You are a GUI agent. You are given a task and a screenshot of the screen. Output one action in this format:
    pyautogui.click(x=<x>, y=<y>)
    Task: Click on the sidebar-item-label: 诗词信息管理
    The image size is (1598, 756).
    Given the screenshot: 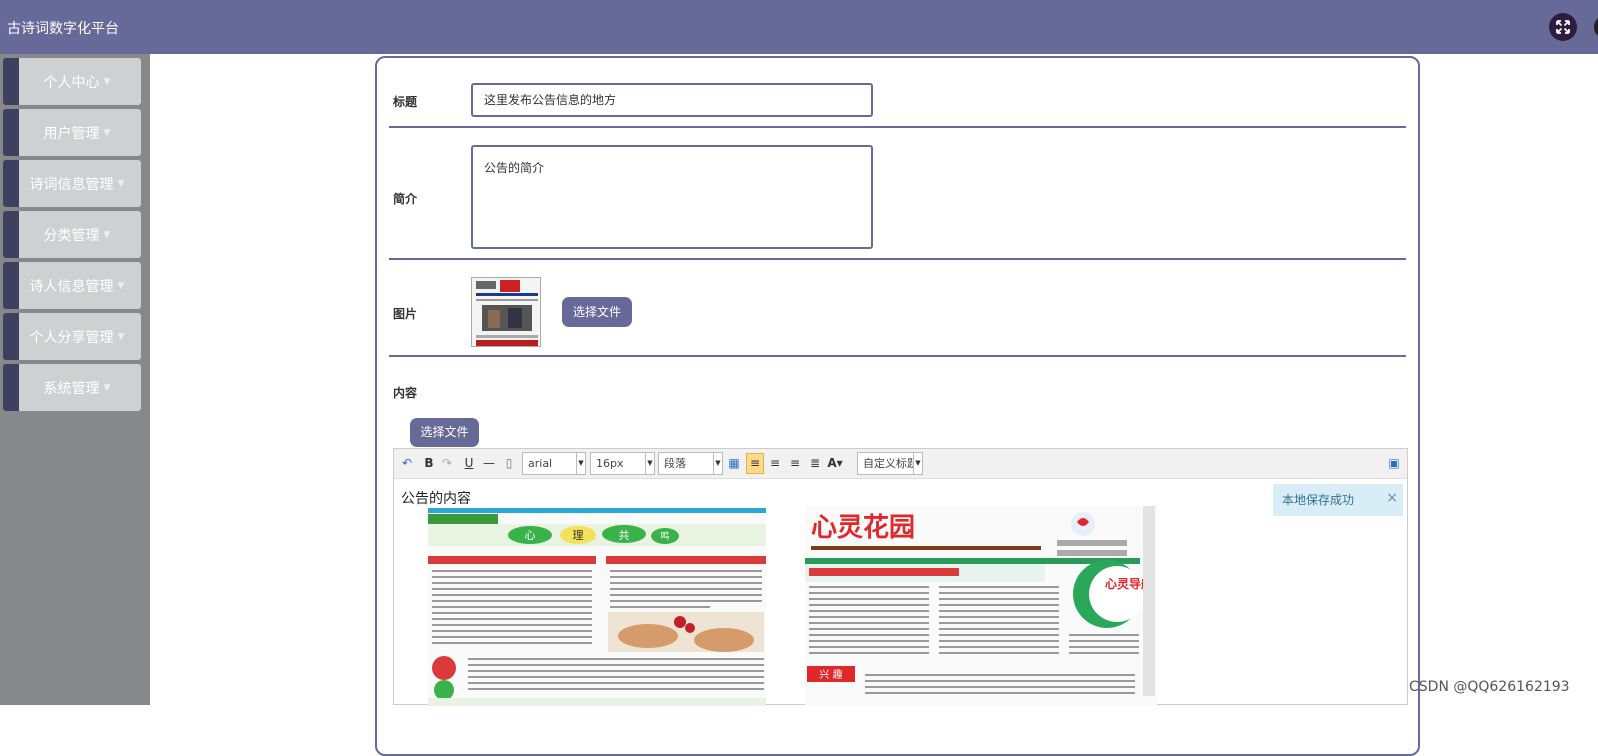 What is the action you would take?
    pyautogui.click(x=71, y=184)
    